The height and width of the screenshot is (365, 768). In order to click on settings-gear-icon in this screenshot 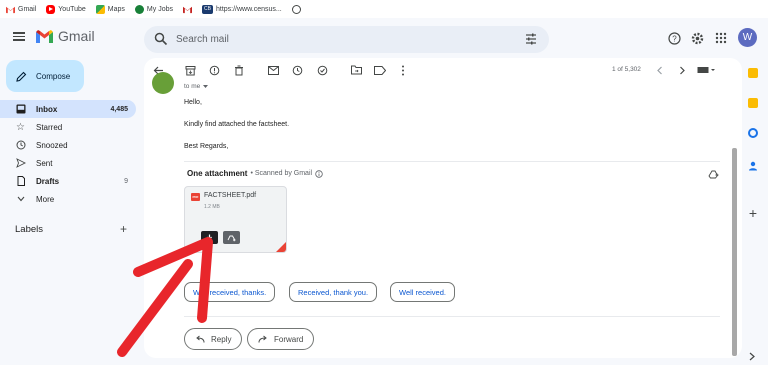, I will do `click(697, 38)`.